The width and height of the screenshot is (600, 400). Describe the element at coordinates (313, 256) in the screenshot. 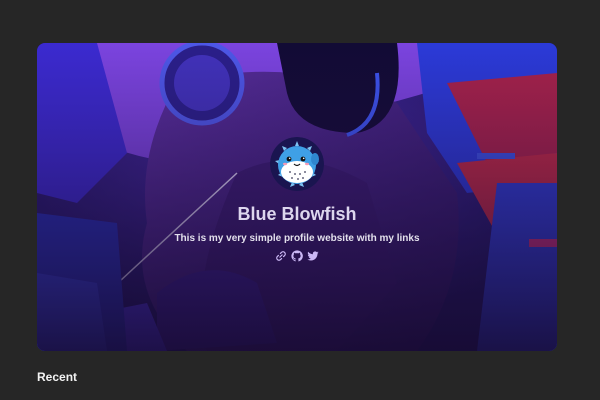

I see `twitter-icon` at that location.